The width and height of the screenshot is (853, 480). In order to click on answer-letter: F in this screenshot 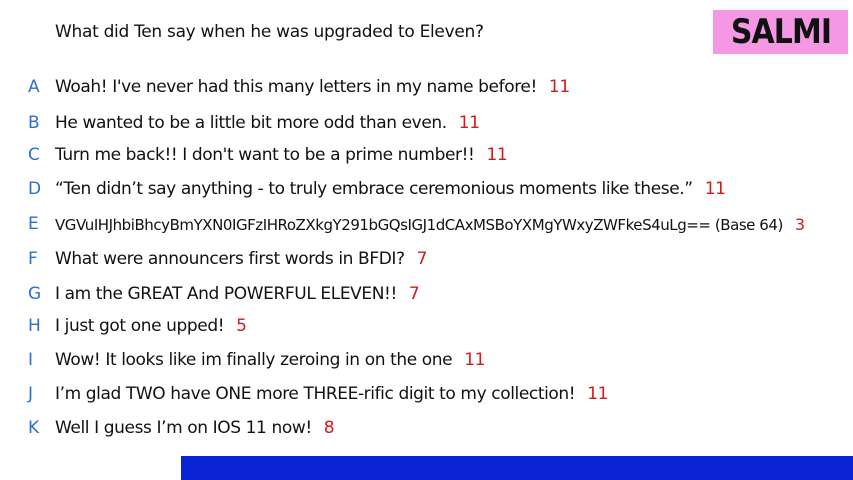, I will do `click(33, 259)`.